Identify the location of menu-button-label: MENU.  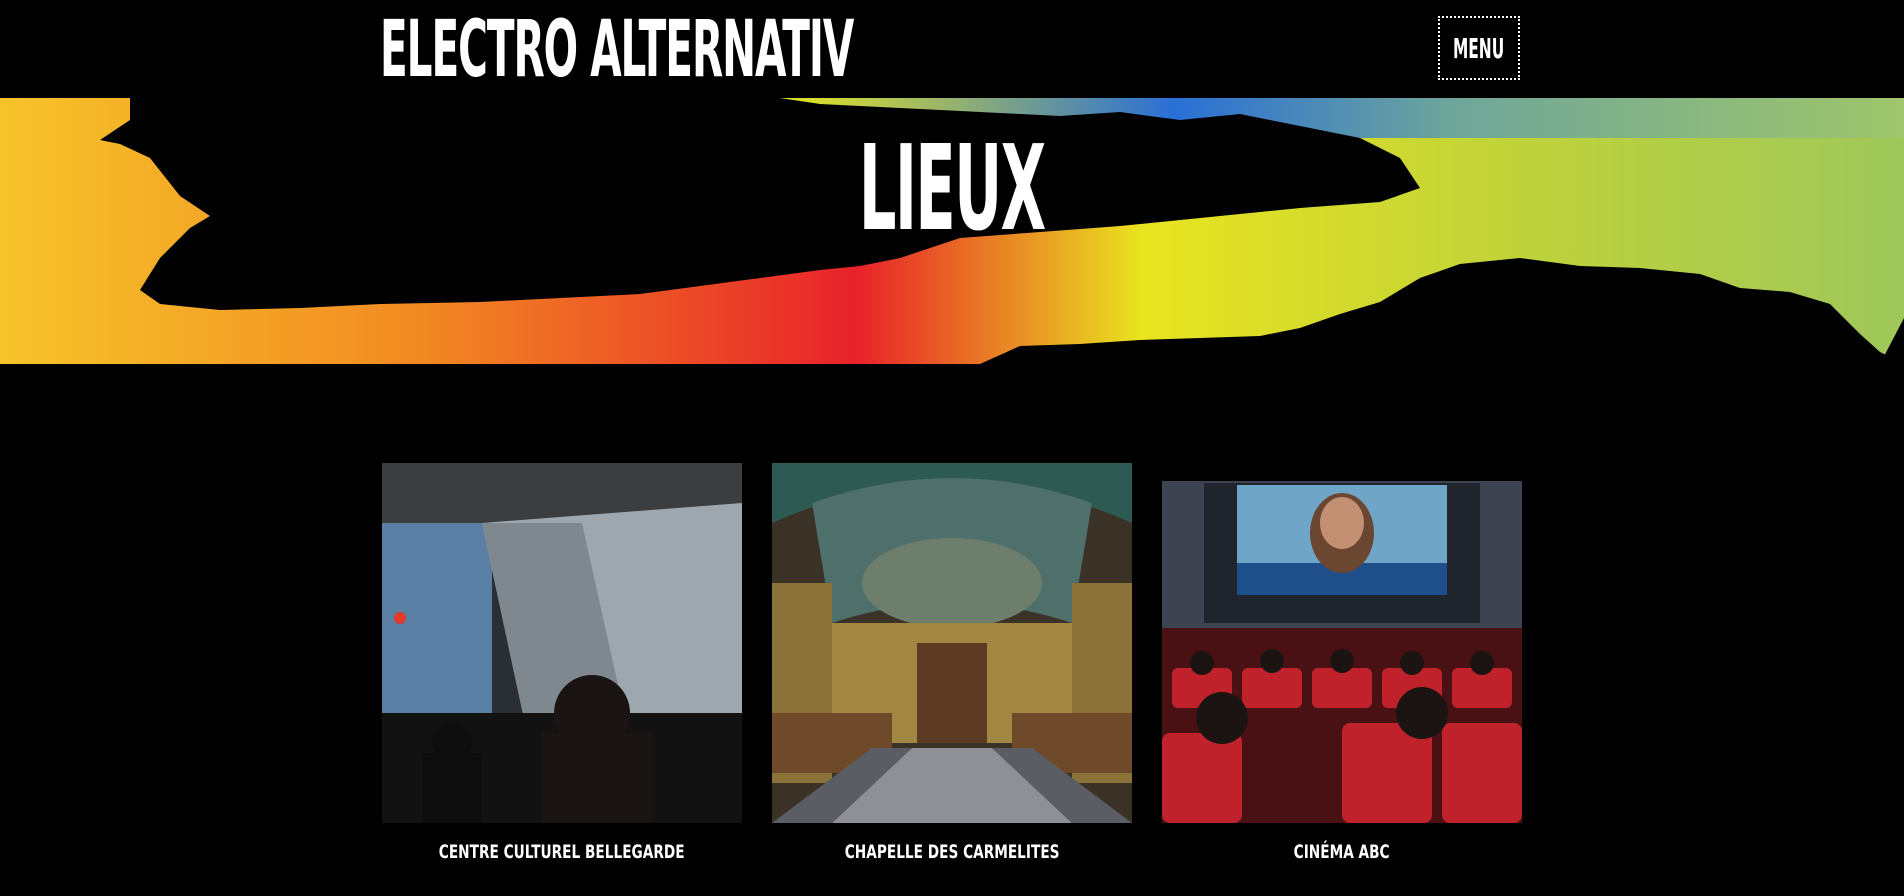
(1479, 48).